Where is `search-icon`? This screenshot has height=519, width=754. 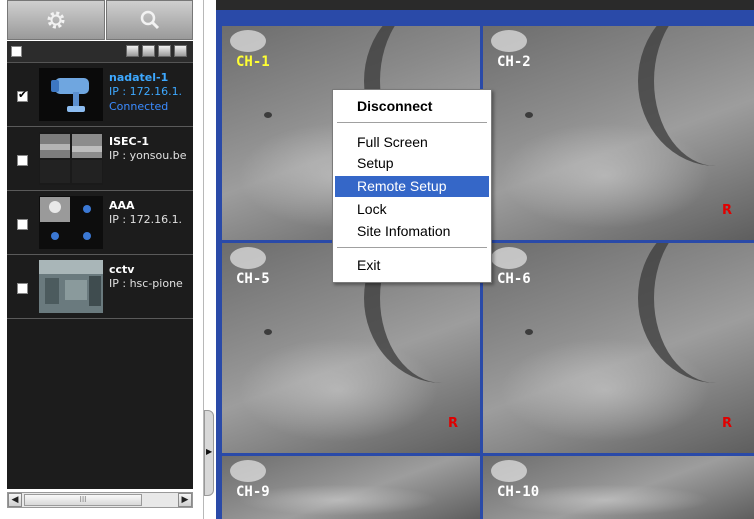 search-icon is located at coordinates (149, 20).